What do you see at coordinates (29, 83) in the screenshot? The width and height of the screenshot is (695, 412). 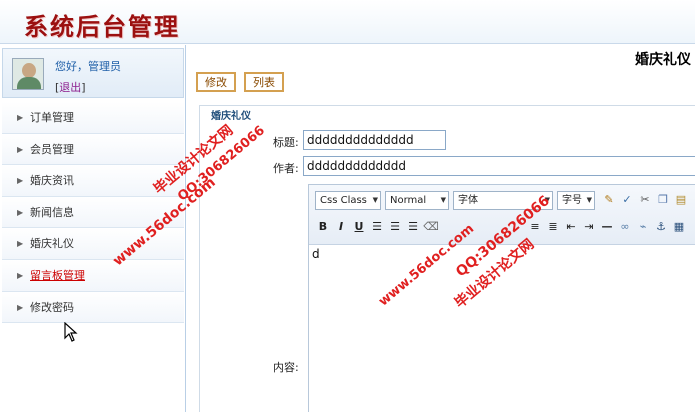 I see `avatar-body` at bounding box center [29, 83].